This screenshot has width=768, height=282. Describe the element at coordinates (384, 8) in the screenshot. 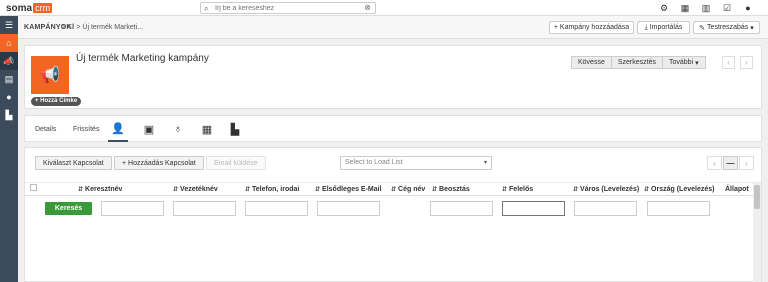

I see `top-bar: soma crm ⌕ ⊗ ⚙ ▦ ▥ ☑ ●` at that location.